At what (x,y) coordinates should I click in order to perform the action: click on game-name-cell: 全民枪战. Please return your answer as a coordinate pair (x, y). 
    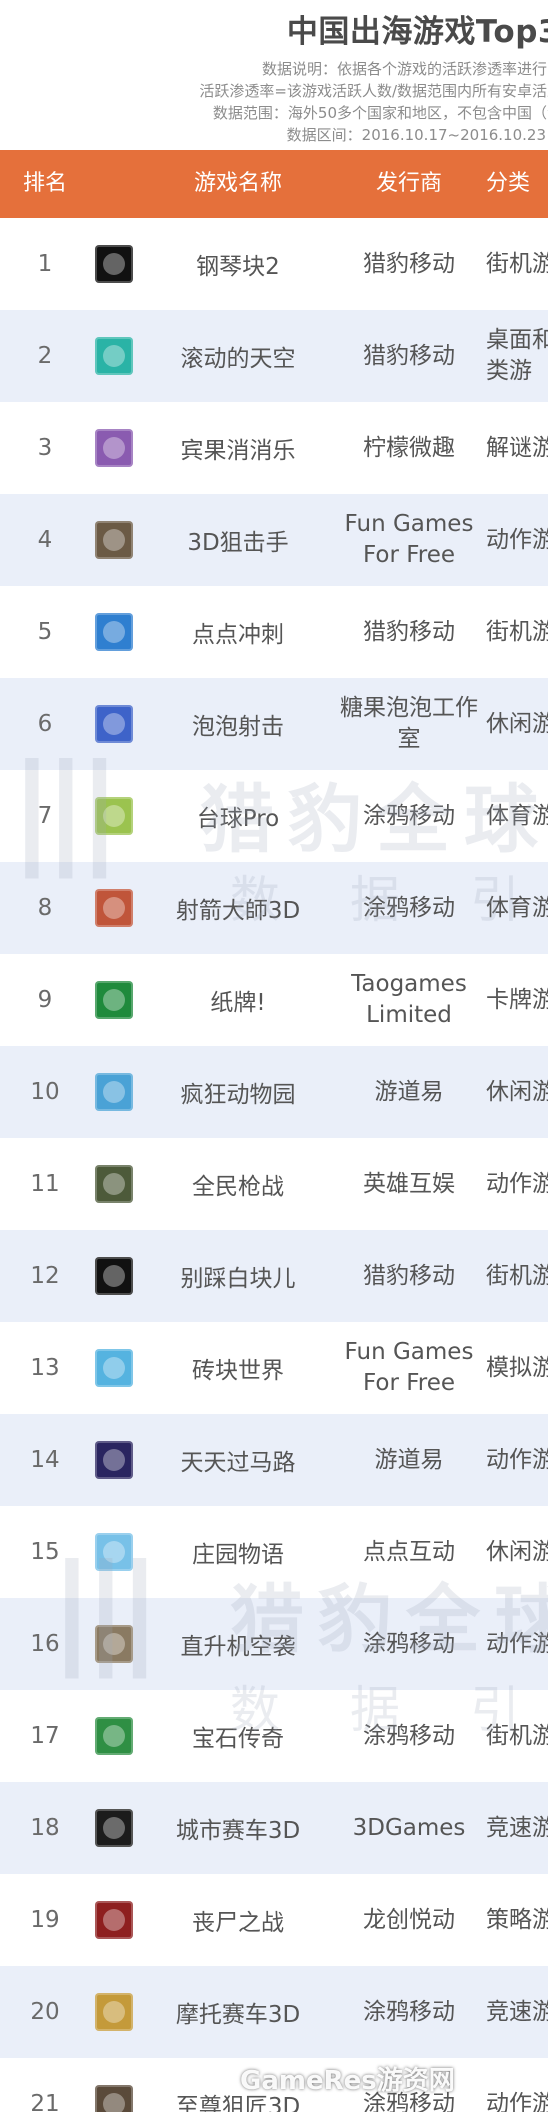
    Looking at the image, I should click on (238, 1187).